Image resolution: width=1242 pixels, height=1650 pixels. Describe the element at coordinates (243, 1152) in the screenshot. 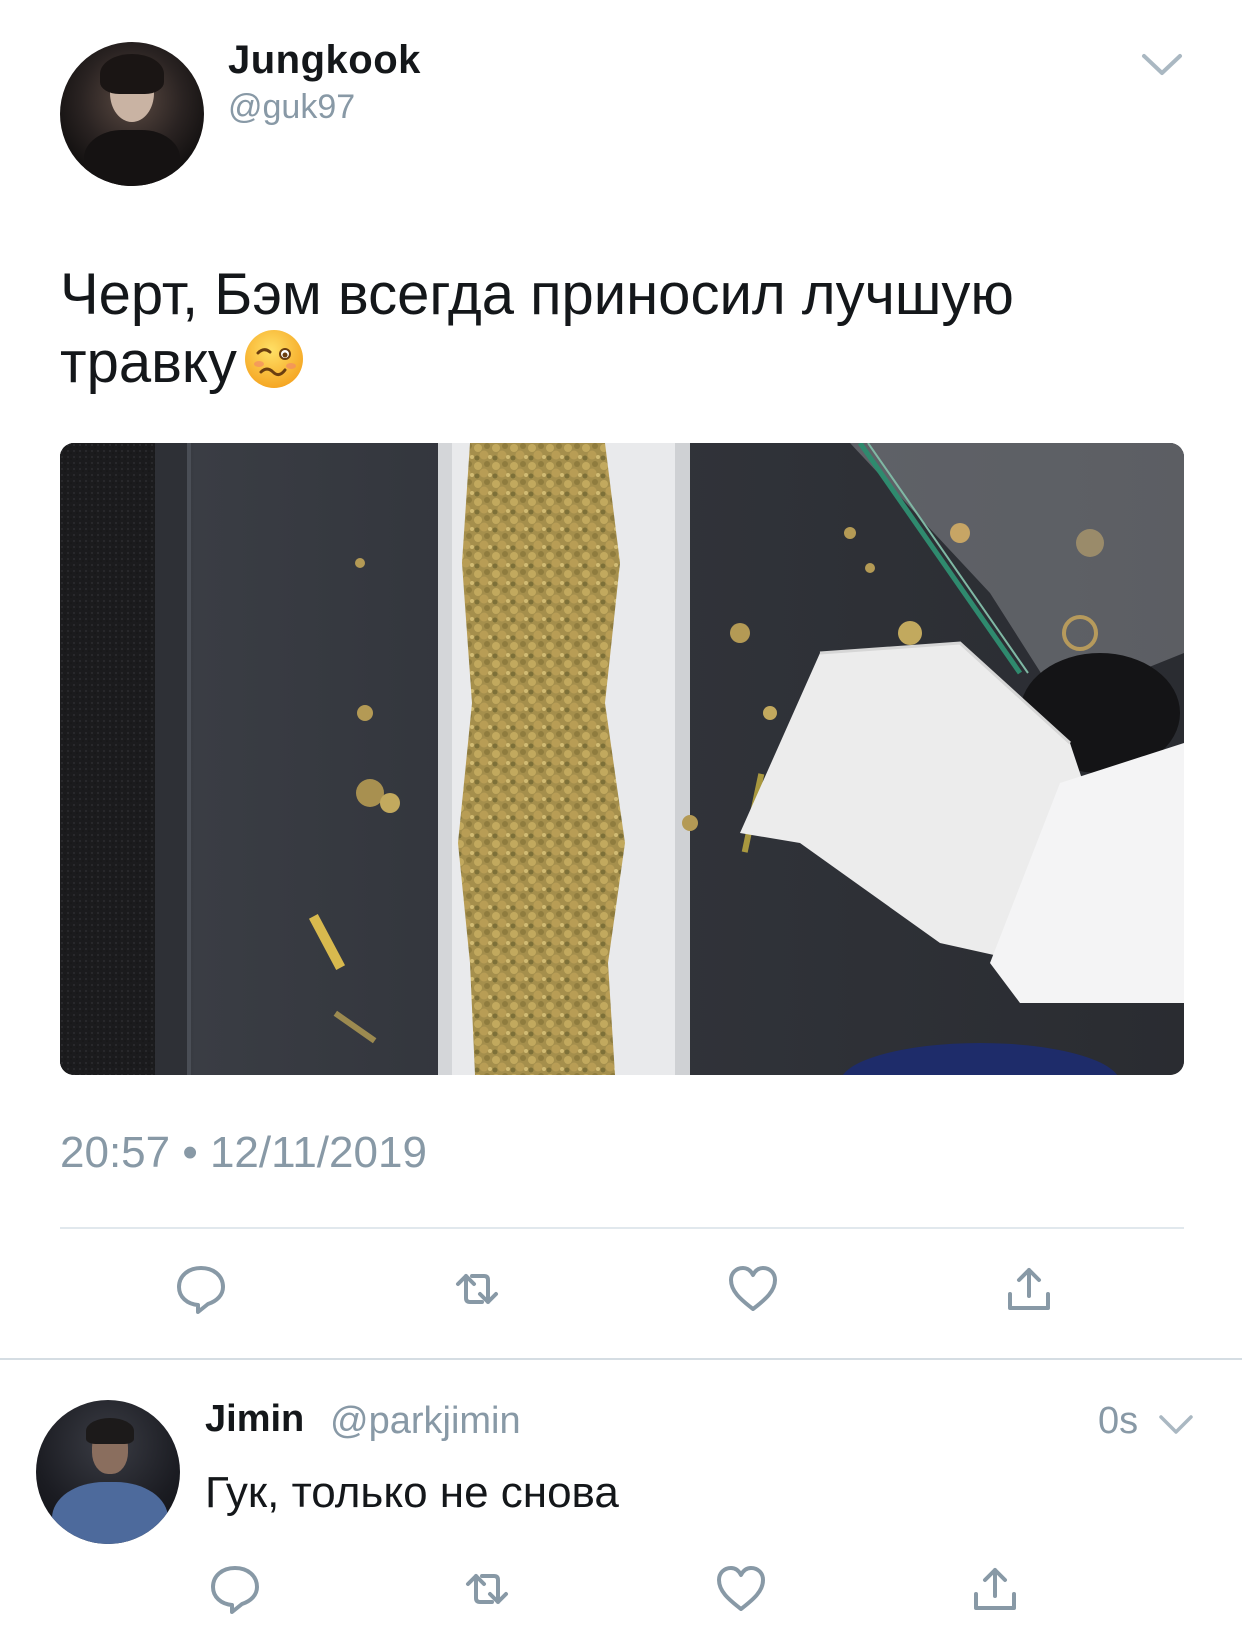

I see `tweet-timestamp: 20:57 • 12/11/2019` at that location.